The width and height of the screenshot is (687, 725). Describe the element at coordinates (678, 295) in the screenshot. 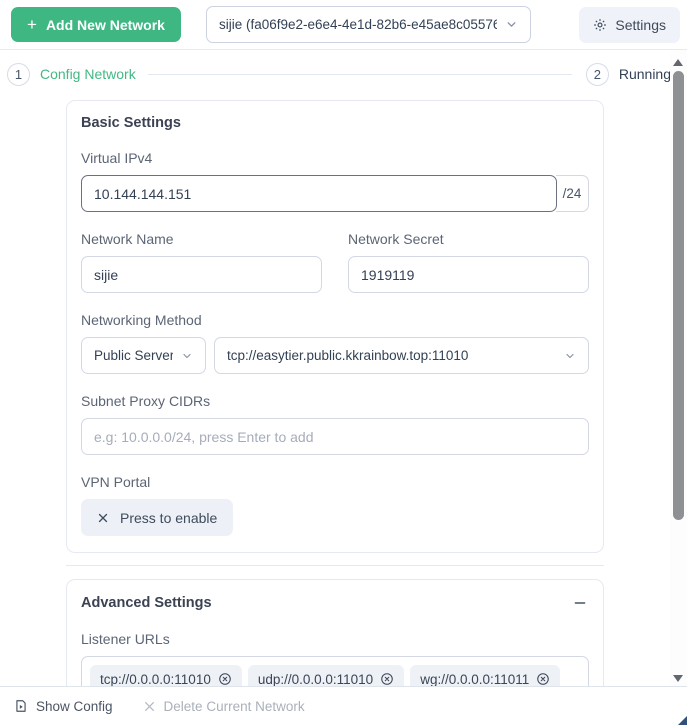

I see `scrollbar-thumb` at that location.